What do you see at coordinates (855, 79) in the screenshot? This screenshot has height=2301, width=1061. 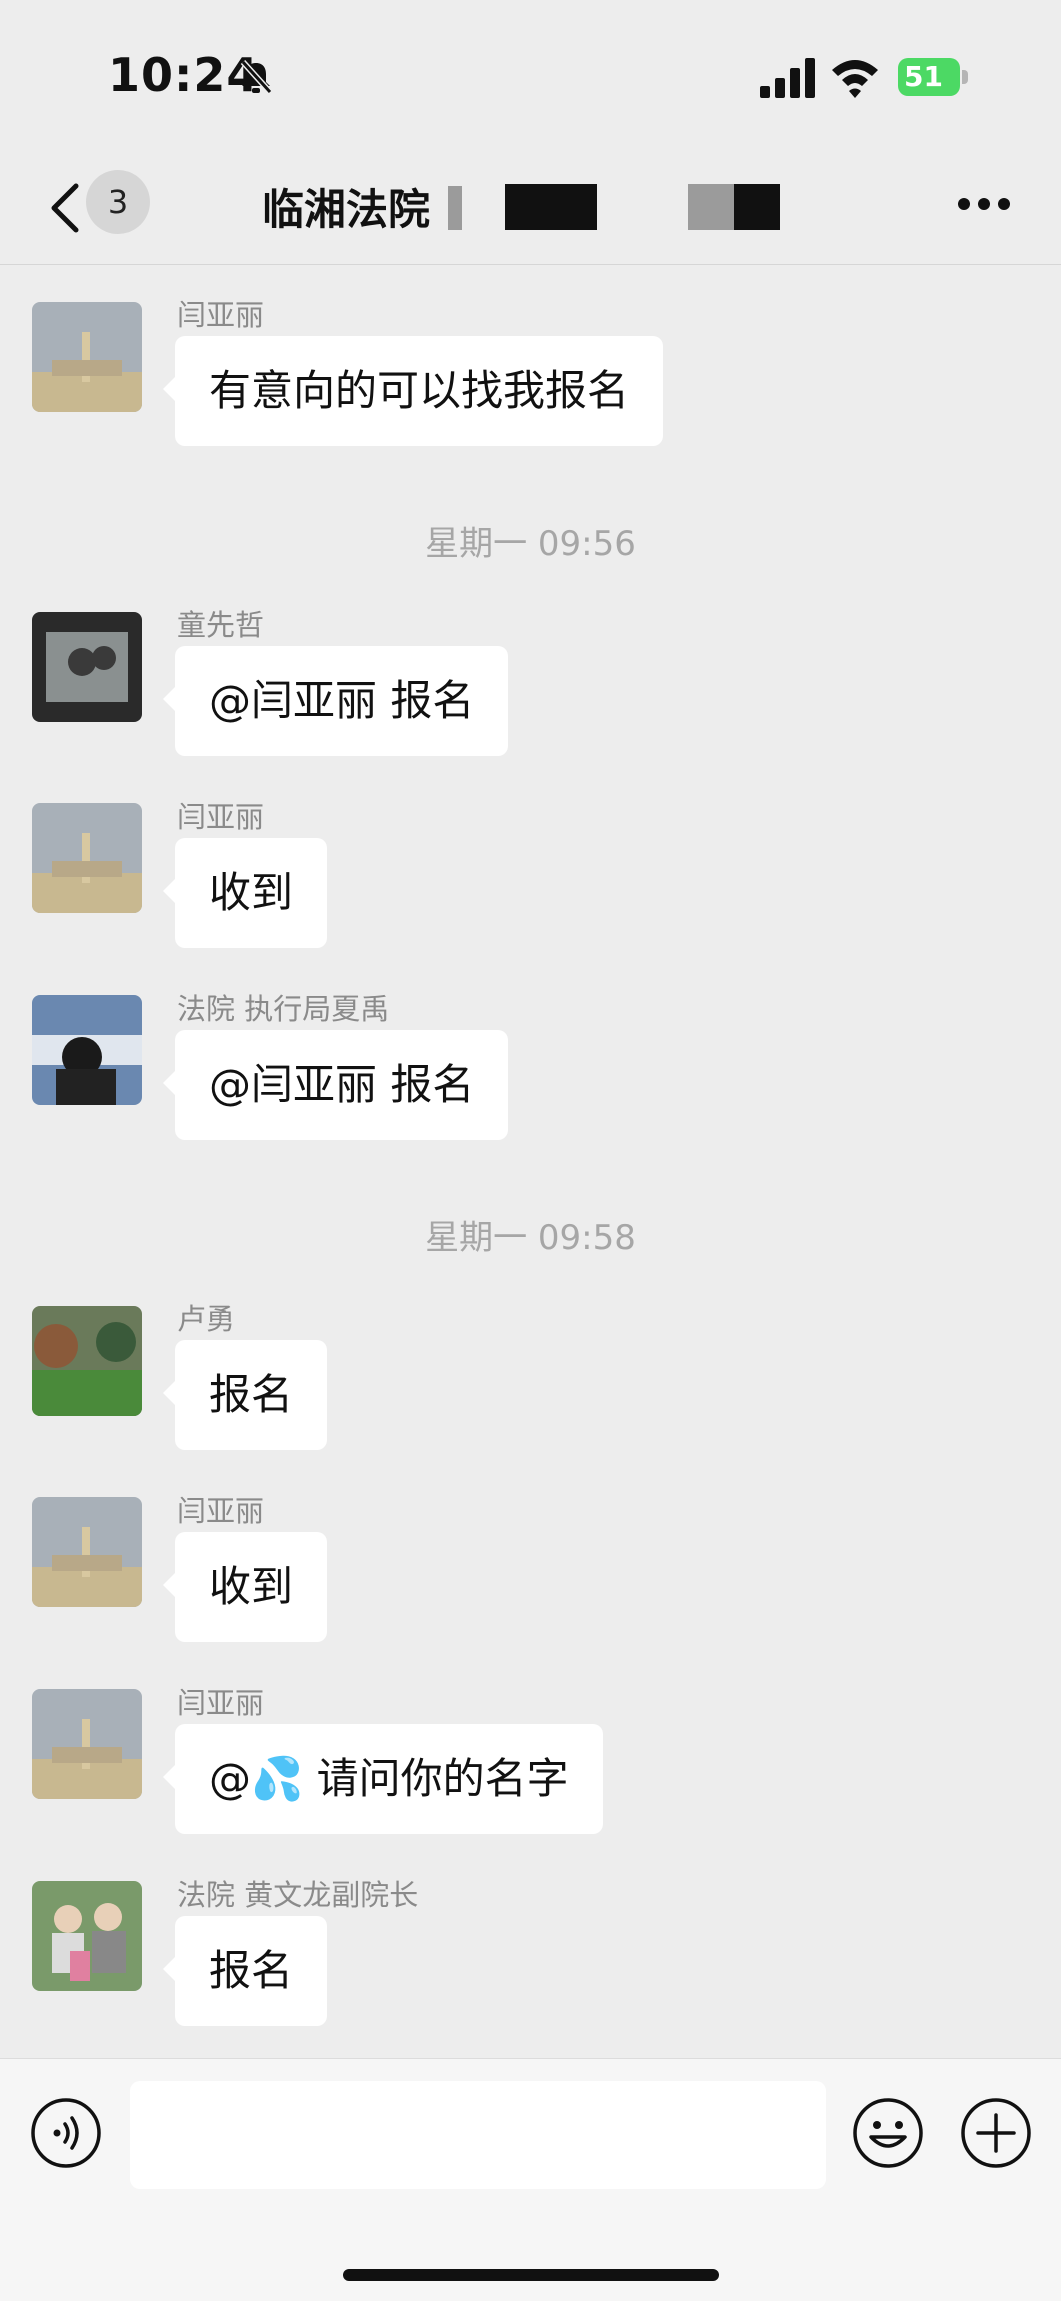 I see `wifi-icon` at bounding box center [855, 79].